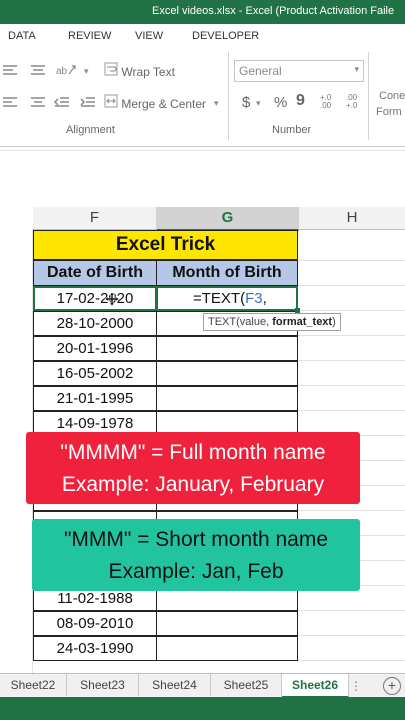 The image size is (405, 720). What do you see at coordinates (302, 322) in the screenshot?
I see `tooltip-arg: format_text` at bounding box center [302, 322].